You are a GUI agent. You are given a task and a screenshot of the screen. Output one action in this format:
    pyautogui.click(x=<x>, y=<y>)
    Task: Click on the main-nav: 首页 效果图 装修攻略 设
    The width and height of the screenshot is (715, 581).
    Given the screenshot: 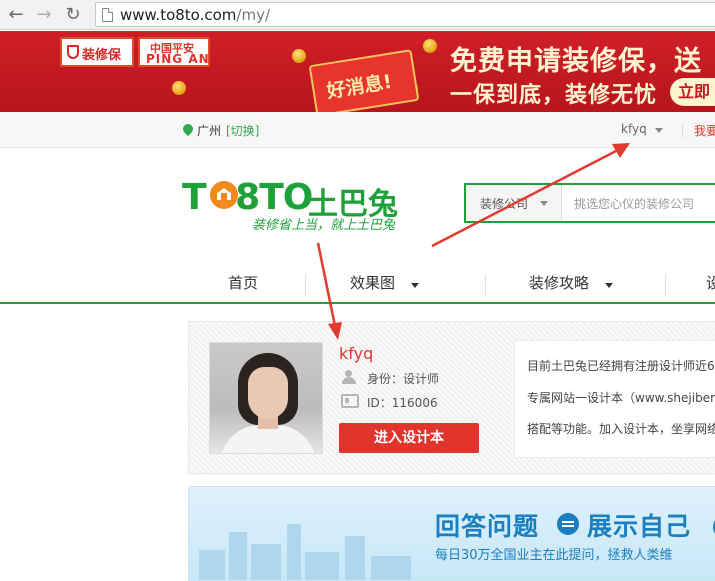 What is the action you would take?
    pyautogui.click(x=357, y=284)
    